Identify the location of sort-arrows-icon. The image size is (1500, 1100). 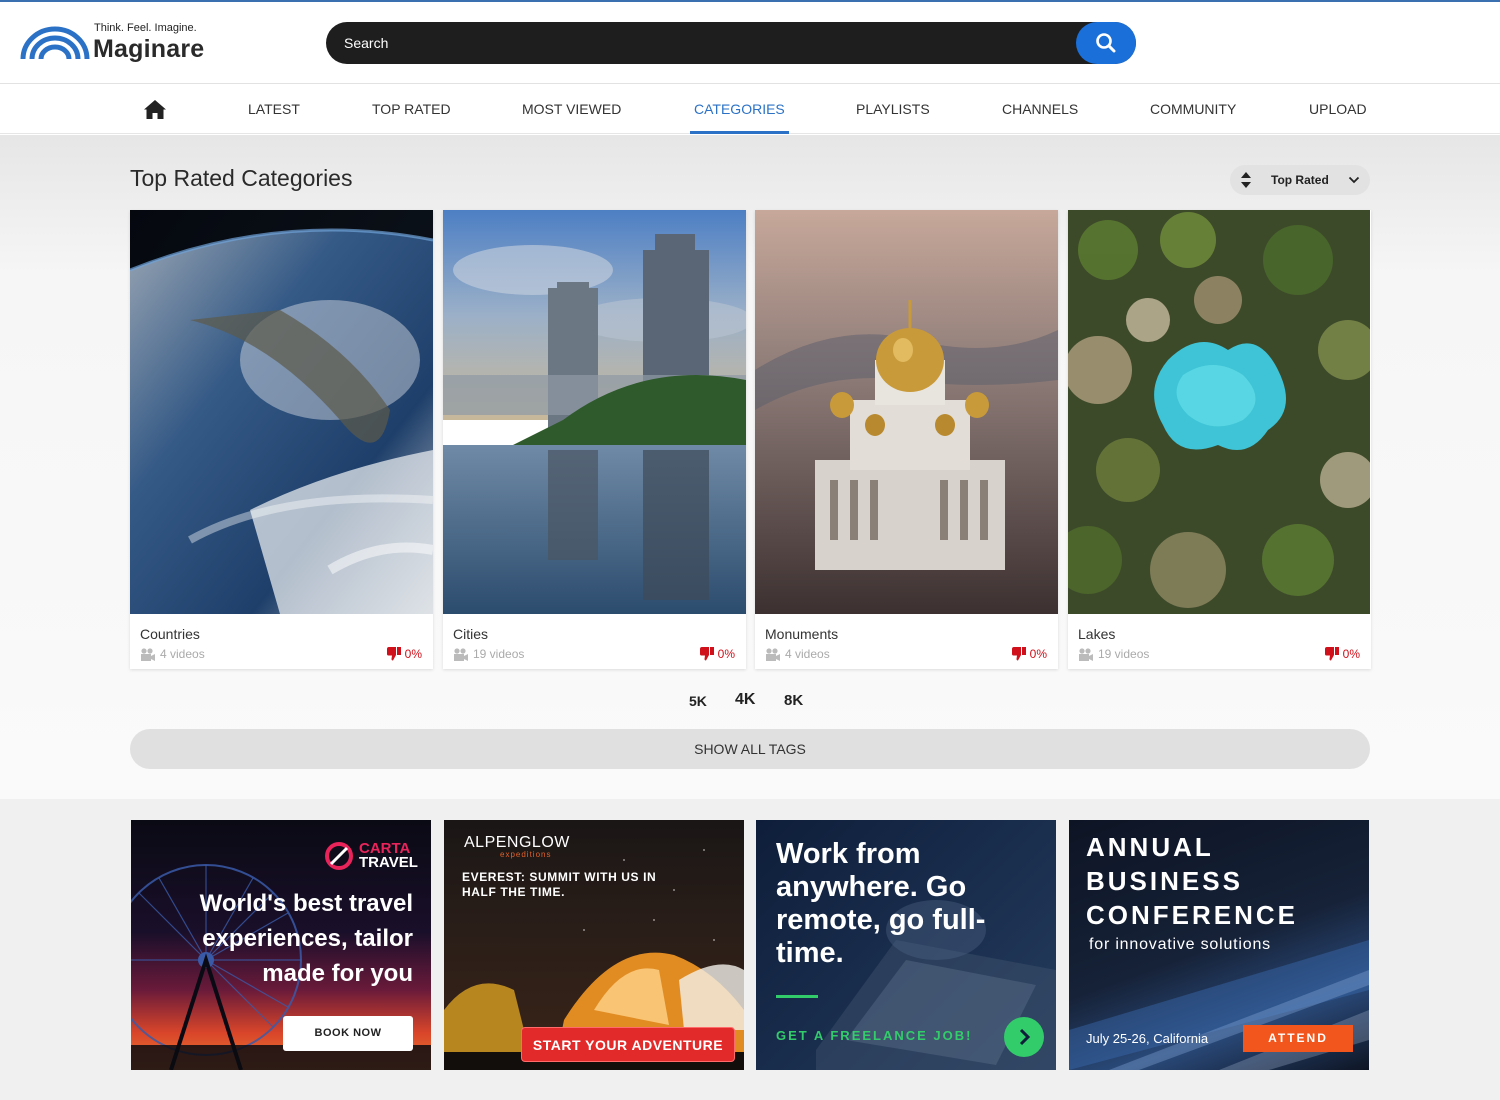
(1246, 180).